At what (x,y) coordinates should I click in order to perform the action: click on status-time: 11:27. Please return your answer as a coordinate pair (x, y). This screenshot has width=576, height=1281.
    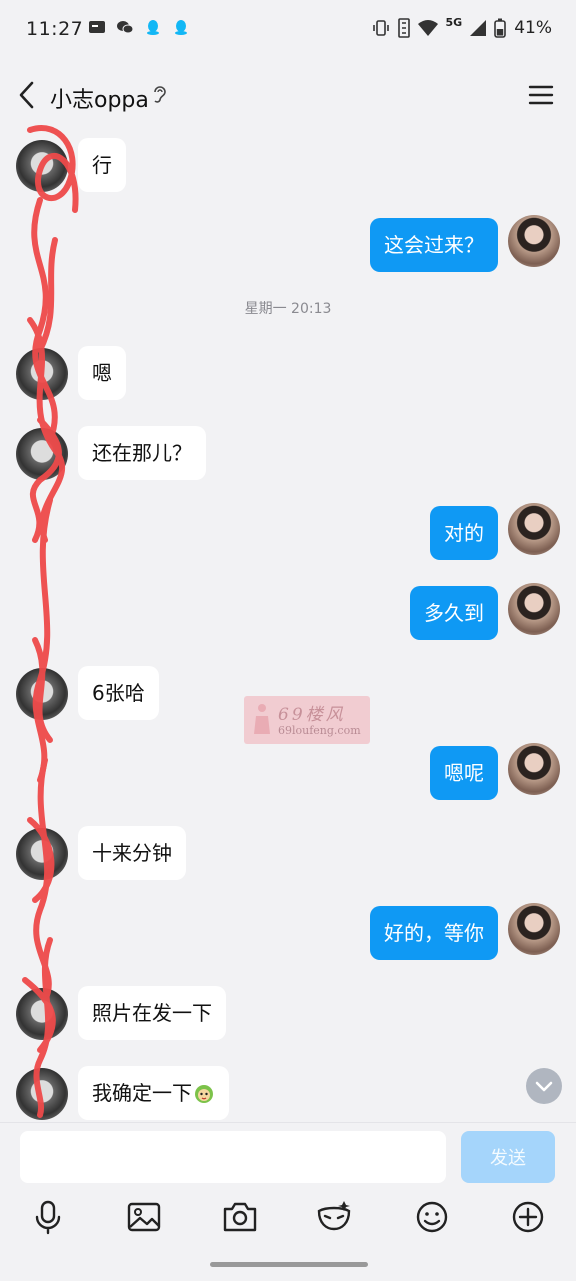
    Looking at the image, I should click on (55, 29).